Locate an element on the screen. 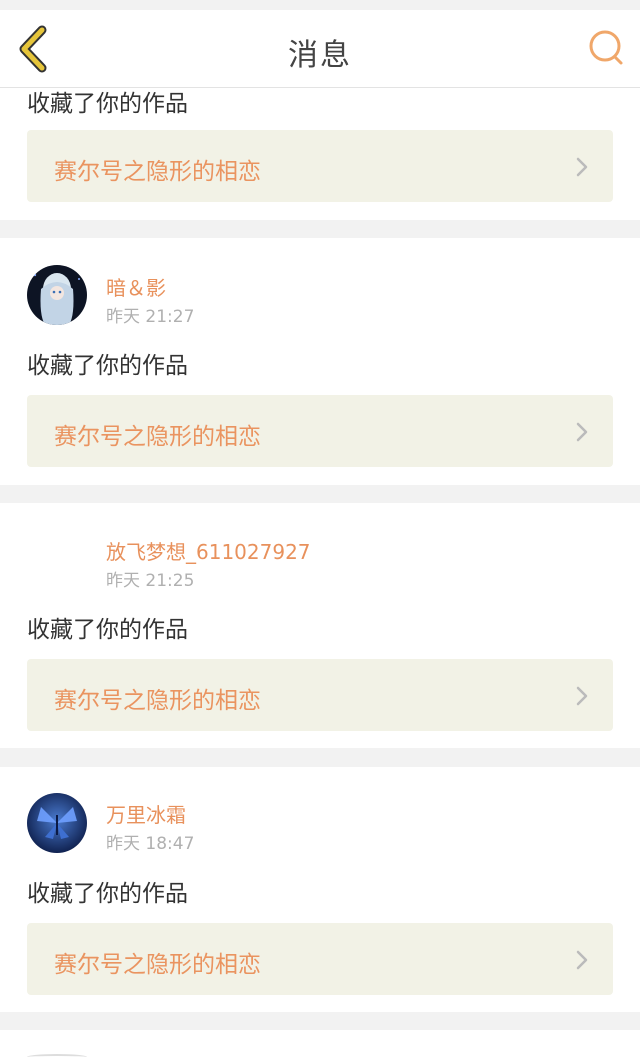 The image size is (640, 1059). user-name: 万里冰霜 is located at coordinates (146, 813).